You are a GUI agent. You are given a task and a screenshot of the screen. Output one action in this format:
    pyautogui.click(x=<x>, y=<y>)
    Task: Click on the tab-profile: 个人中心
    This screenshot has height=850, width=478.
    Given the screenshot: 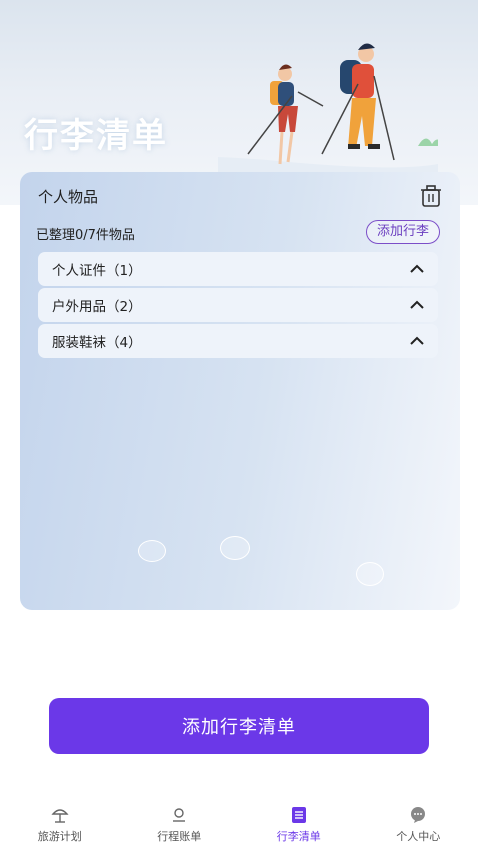 What is the action you would take?
    pyautogui.click(x=418, y=820)
    